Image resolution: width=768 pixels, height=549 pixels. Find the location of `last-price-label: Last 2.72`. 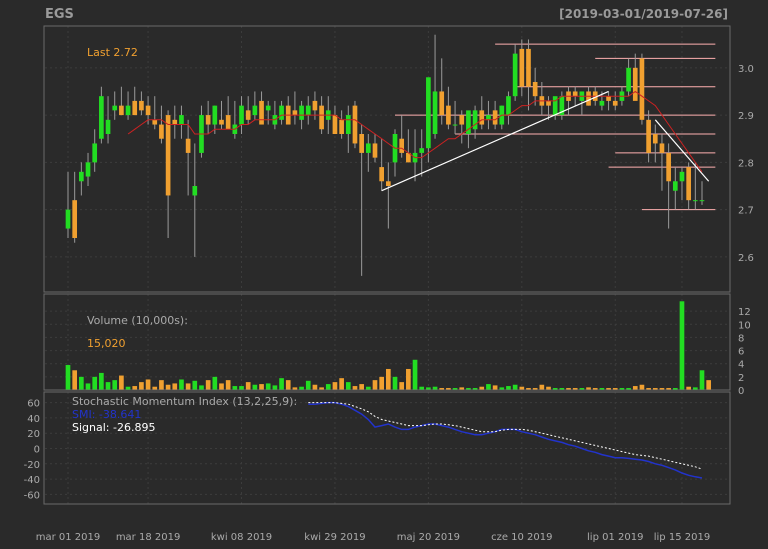

last-price-label: Last 2.72 is located at coordinates (112, 52).